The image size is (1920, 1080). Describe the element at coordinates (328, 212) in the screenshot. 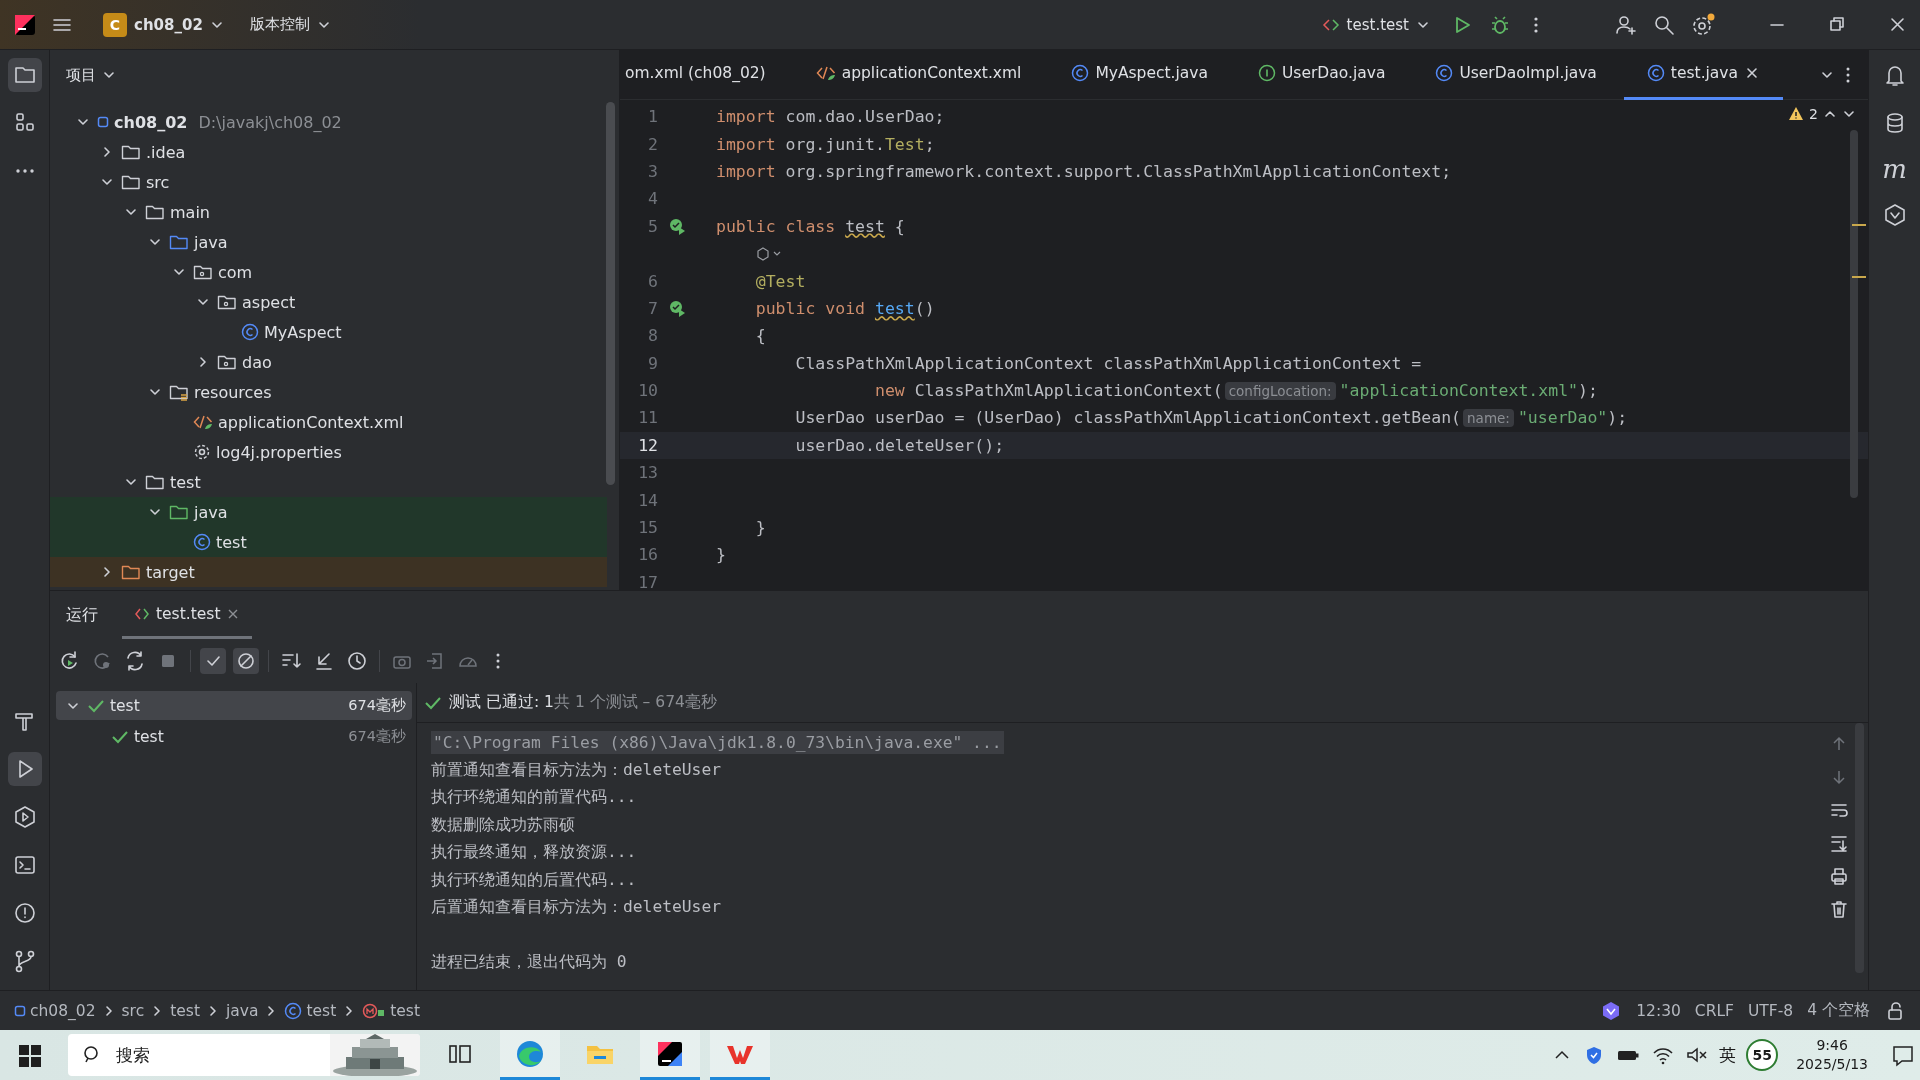

I see `tree-row: main` at that location.